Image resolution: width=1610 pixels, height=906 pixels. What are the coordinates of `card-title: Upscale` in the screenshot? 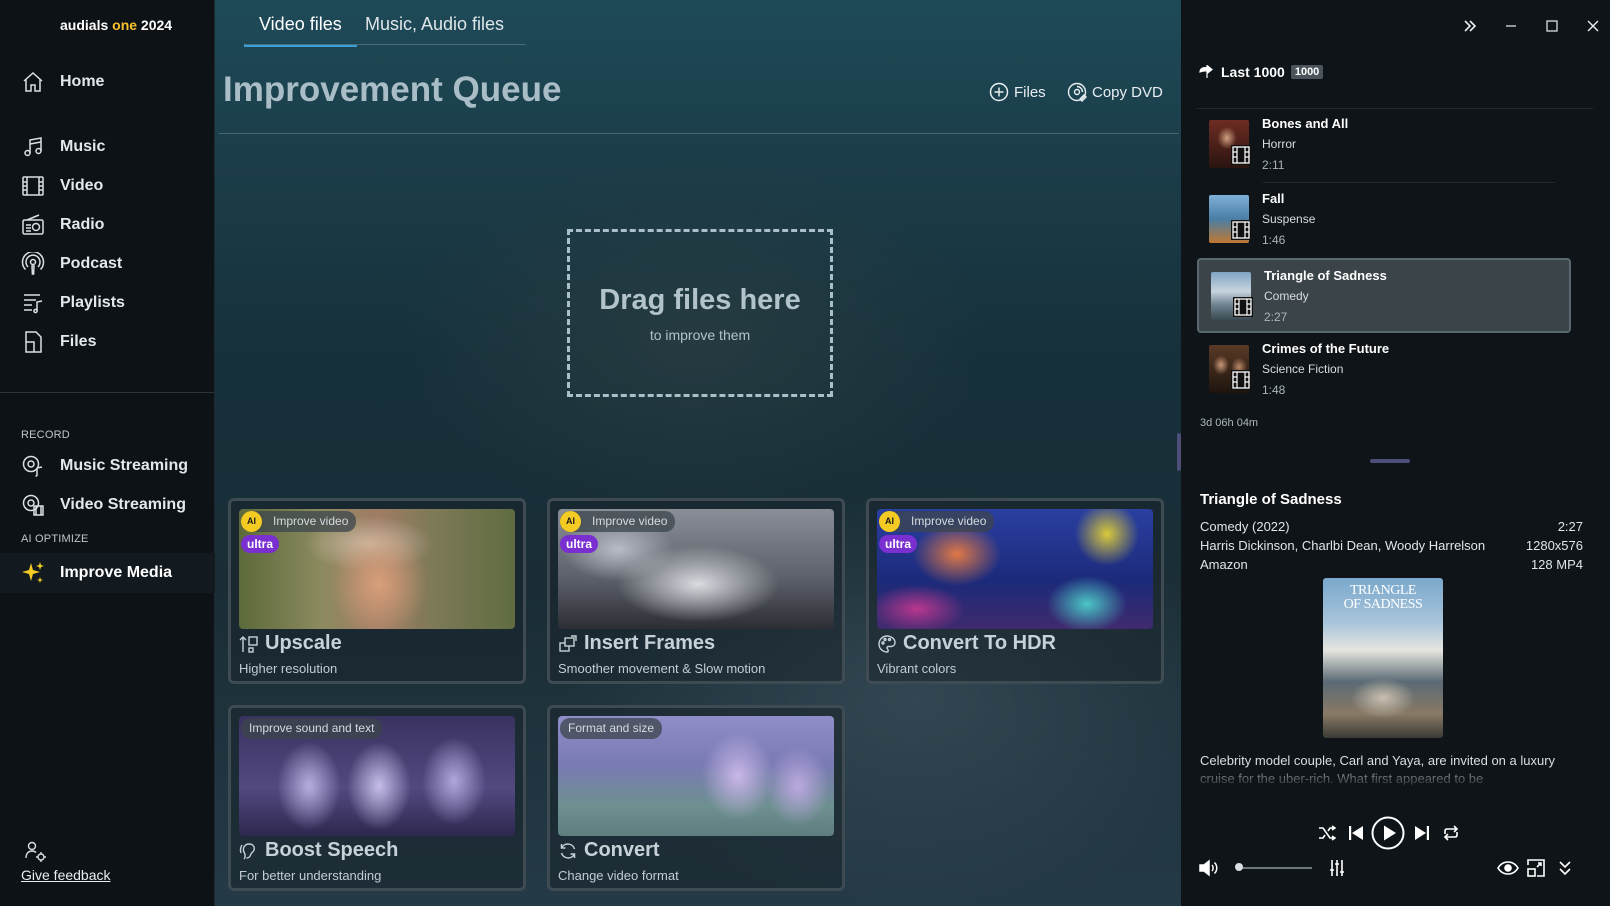 It's located at (290, 643).